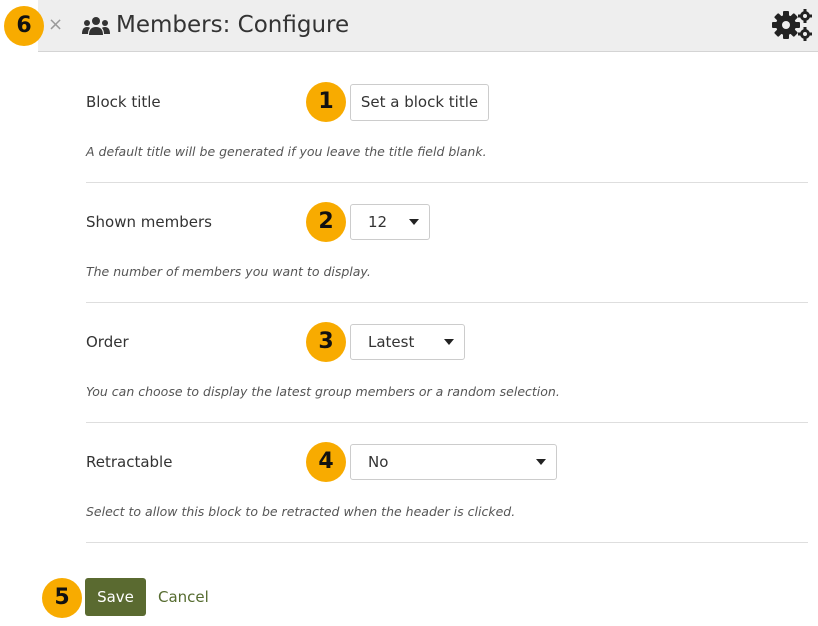  I want to click on save-button: Save, so click(115, 597).